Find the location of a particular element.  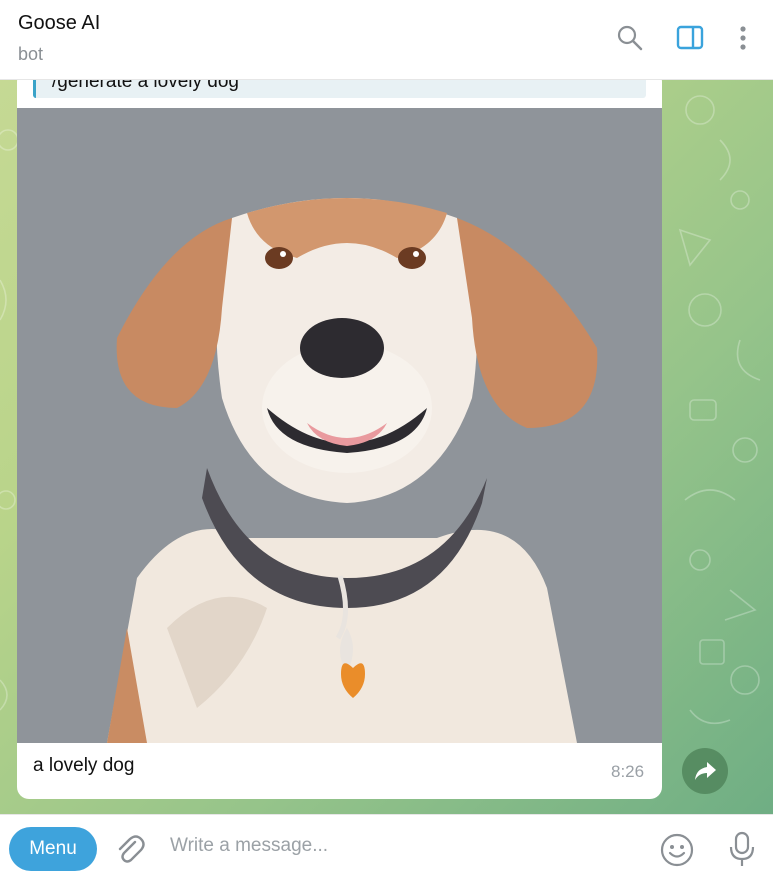

more-vertical-icon is located at coordinates (743, 38).